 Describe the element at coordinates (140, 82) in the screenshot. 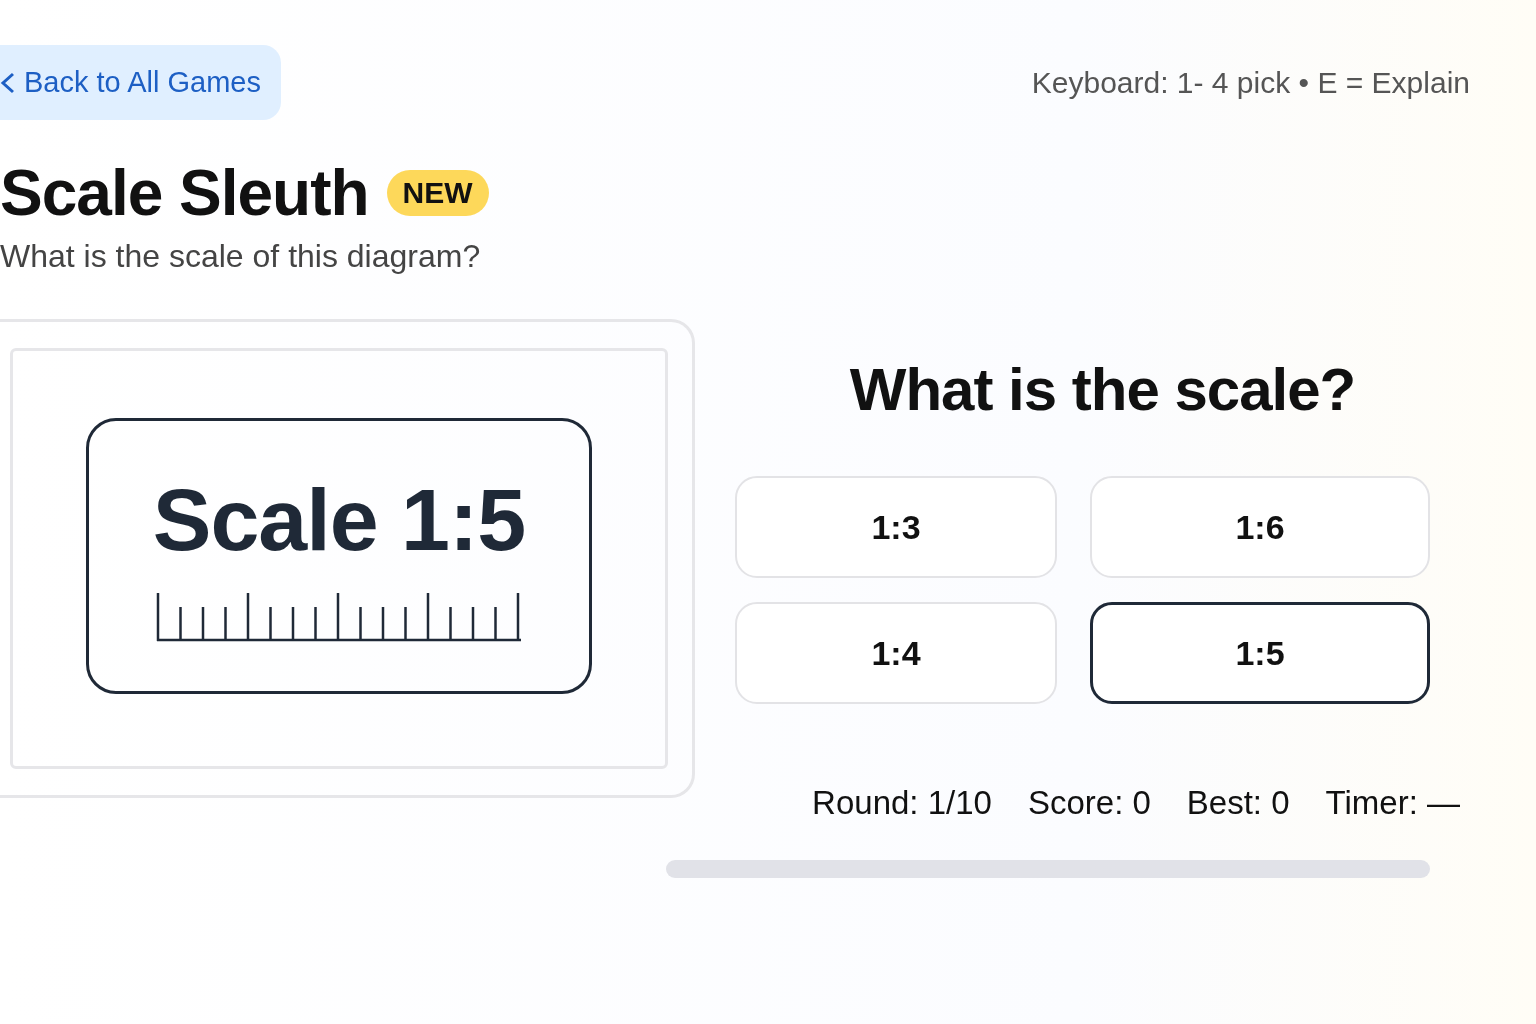

I see `back-link: Back to All Games` at that location.